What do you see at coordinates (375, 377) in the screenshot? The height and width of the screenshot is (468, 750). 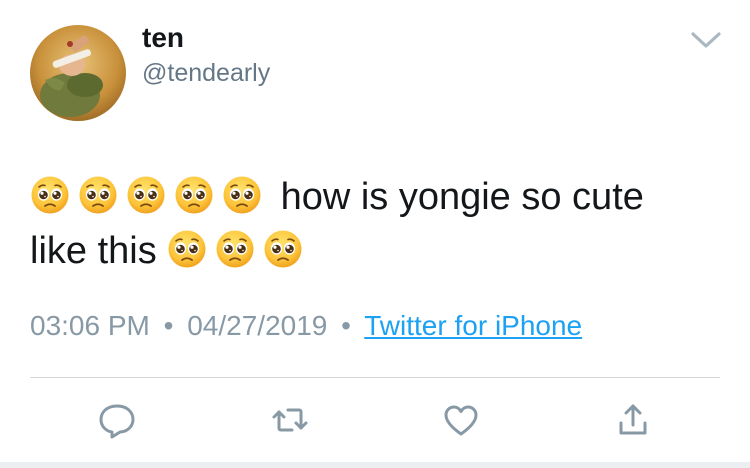 I see `divider` at bounding box center [375, 377].